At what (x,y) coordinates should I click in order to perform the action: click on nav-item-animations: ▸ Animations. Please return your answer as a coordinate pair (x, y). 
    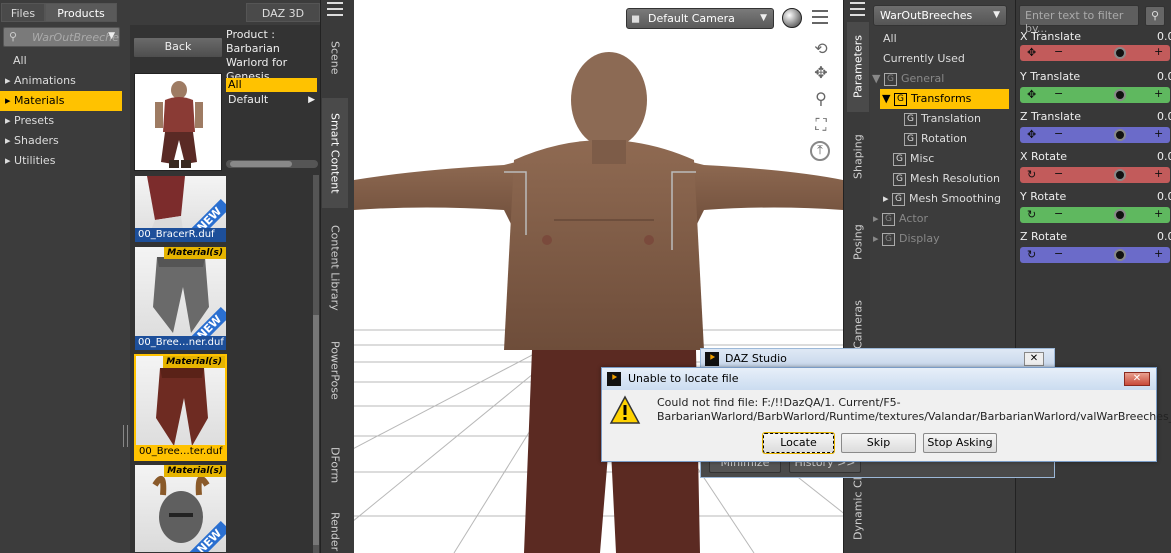
    Looking at the image, I should click on (61, 81).